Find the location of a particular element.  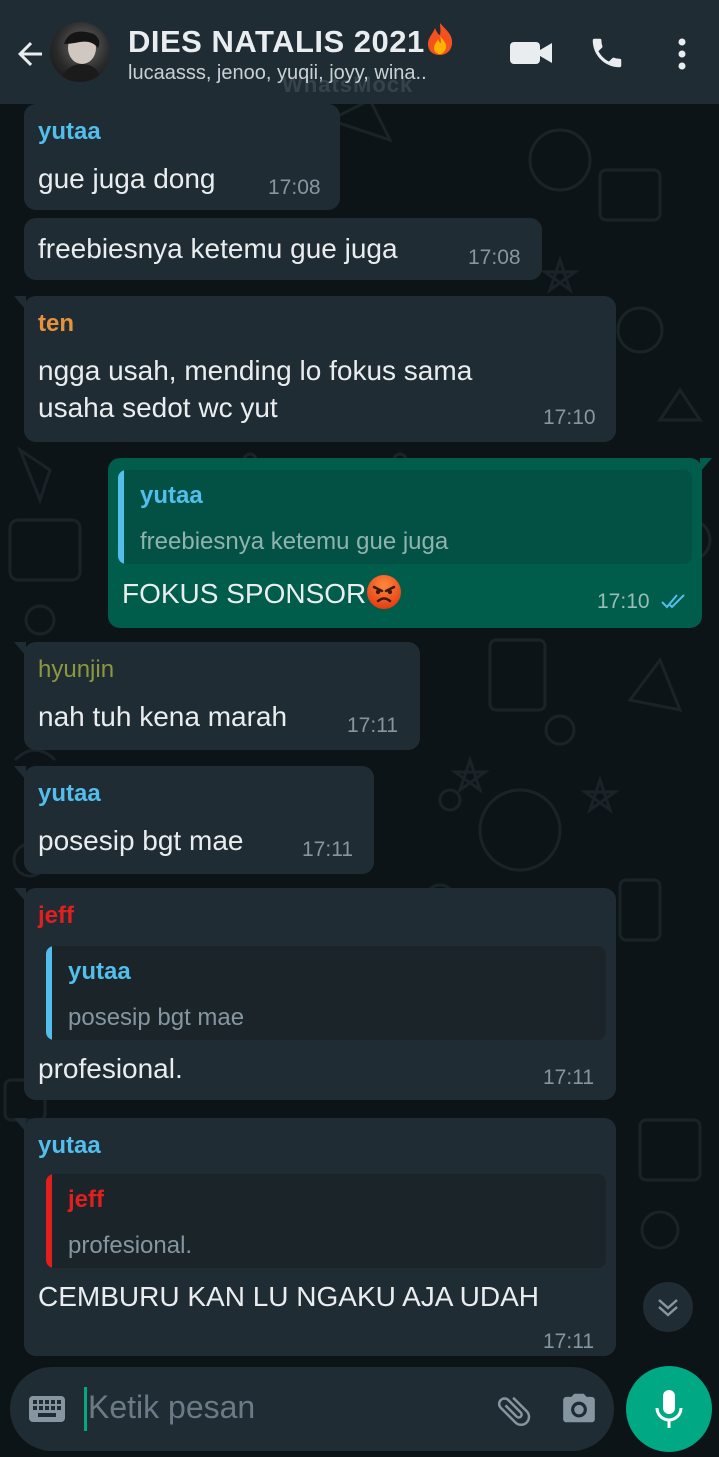

more-vert-icon is located at coordinates (682, 56).